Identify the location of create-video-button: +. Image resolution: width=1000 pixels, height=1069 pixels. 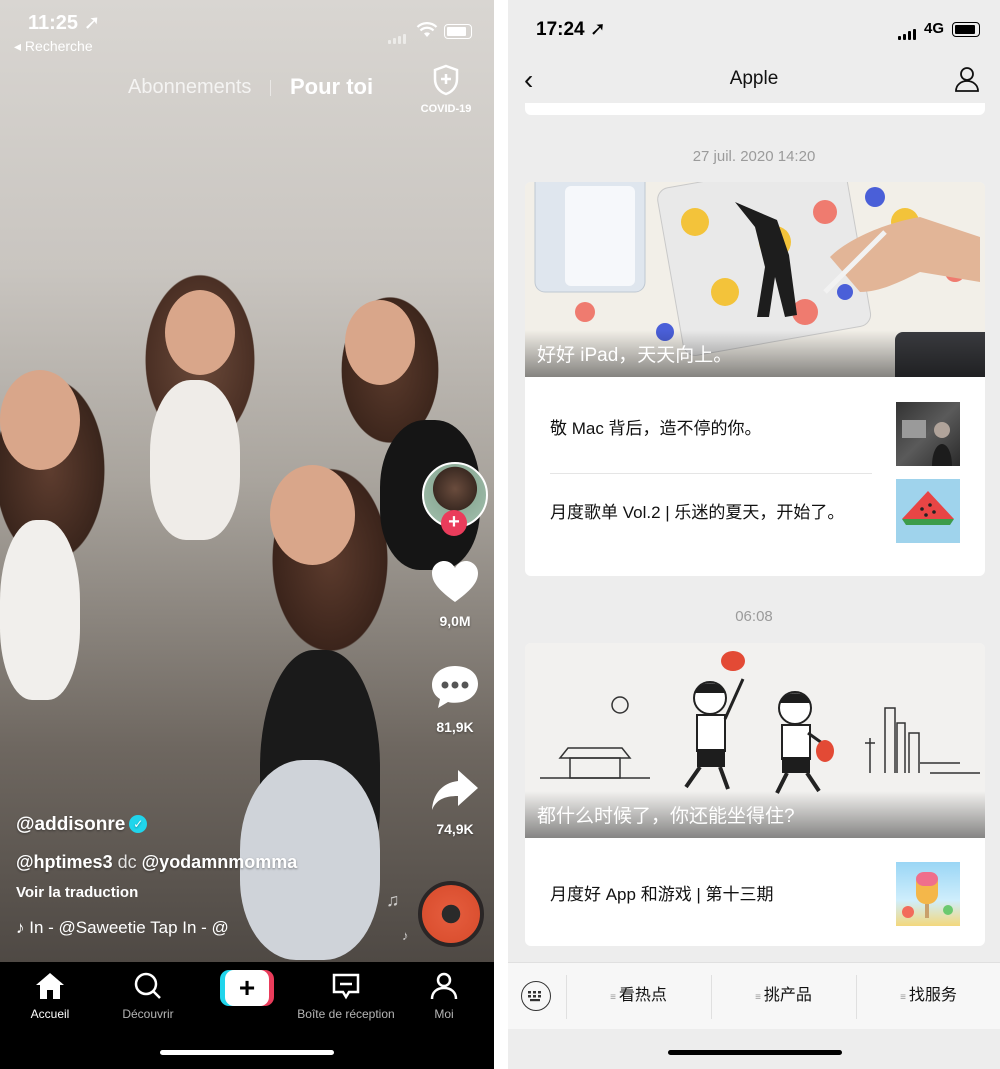
(247, 988).